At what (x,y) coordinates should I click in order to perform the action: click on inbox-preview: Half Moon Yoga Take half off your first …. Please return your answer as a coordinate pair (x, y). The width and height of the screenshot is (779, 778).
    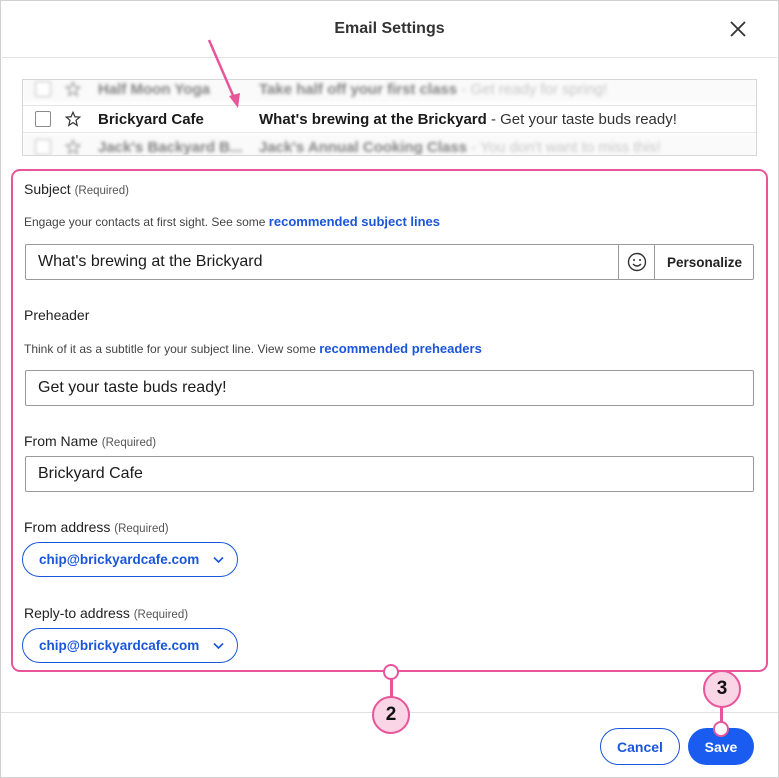
    Looking at the image, I should click on (389, 117).